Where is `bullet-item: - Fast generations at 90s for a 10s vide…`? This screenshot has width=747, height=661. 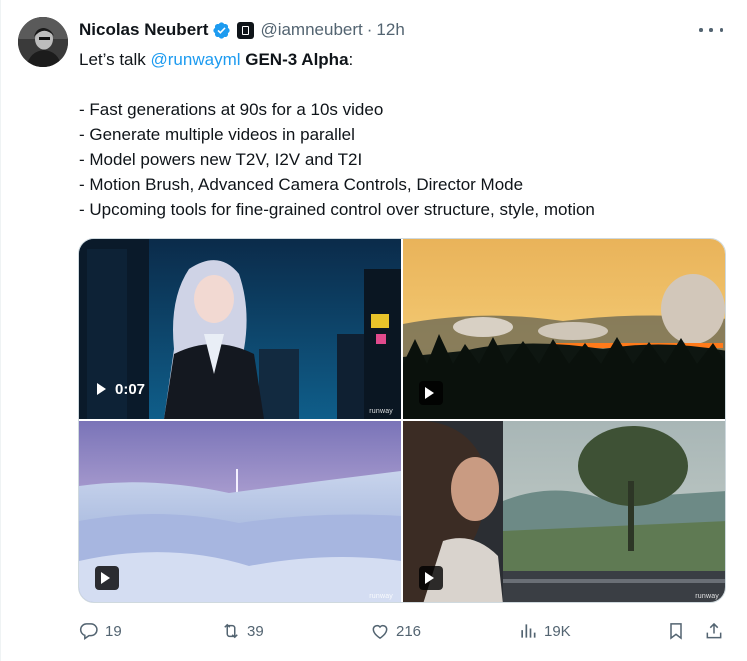
bullet-item: - Fast generations at 90s for a 10s vide… is located at coordinates (231, 109).